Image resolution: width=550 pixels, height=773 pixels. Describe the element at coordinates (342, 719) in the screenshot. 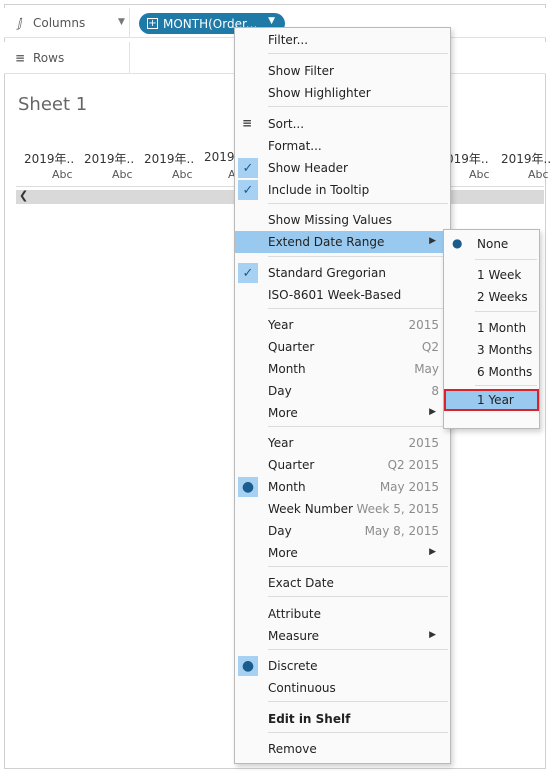

I see `menu-edit-in-shelf: Edit in Shelf` at that location.